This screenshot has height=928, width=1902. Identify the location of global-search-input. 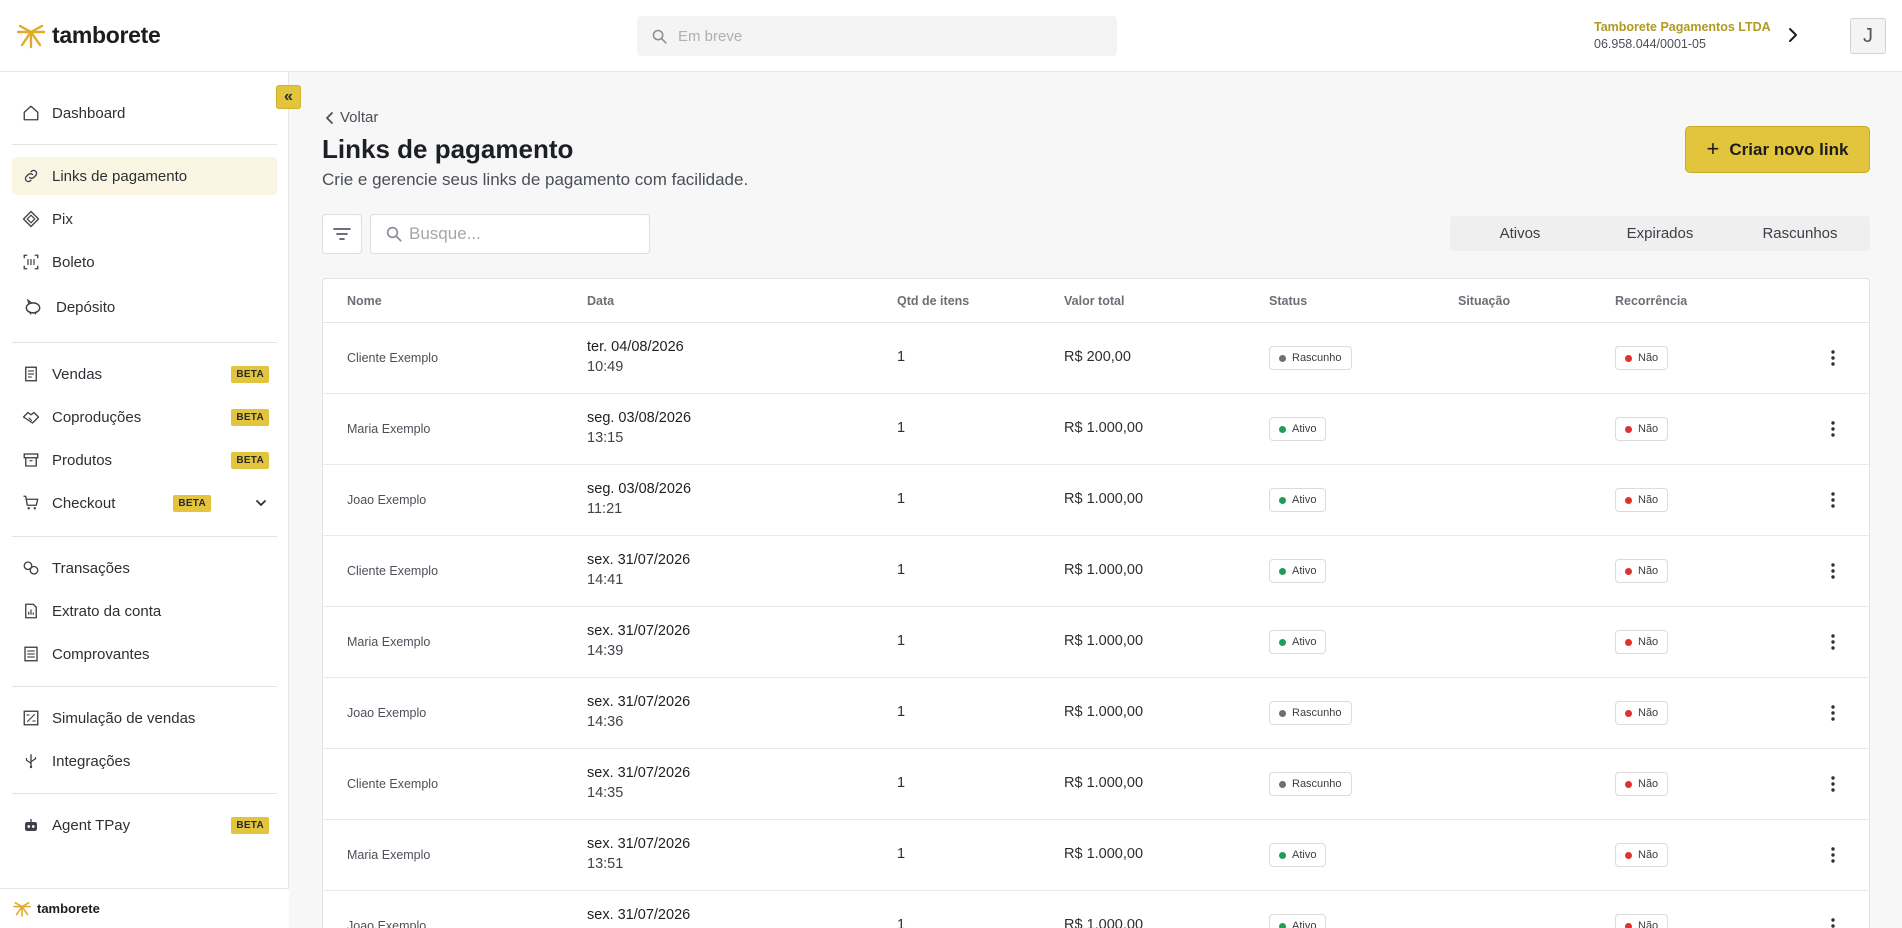
(878, 36).